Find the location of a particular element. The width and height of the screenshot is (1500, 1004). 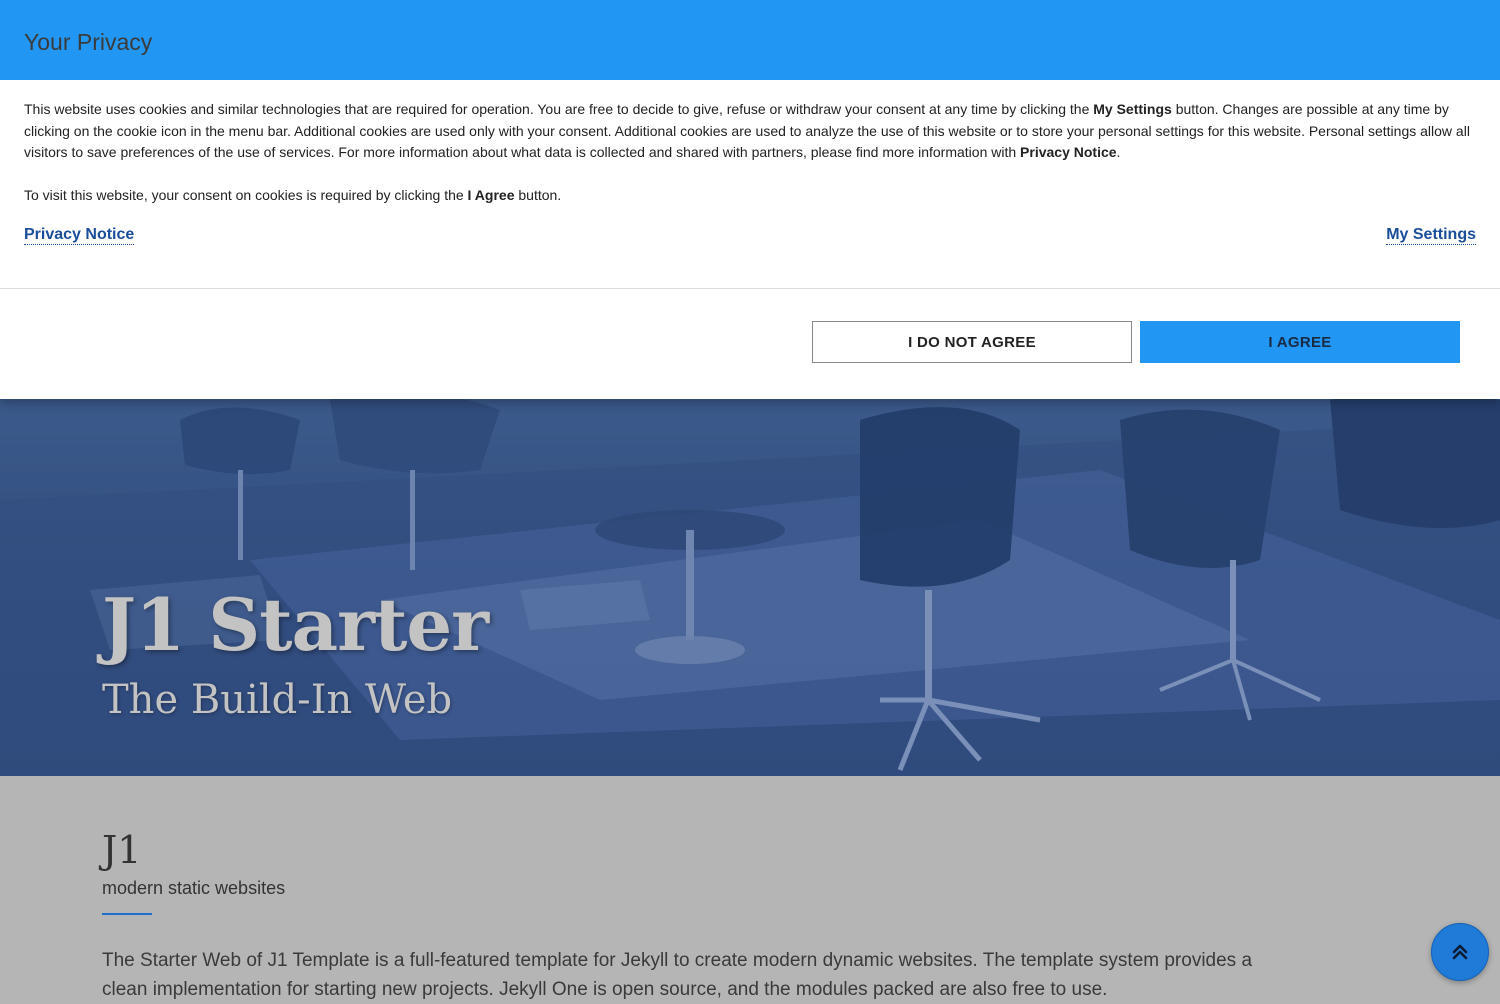

agree-button: I AGREE is located at coordinates (1300, 342).